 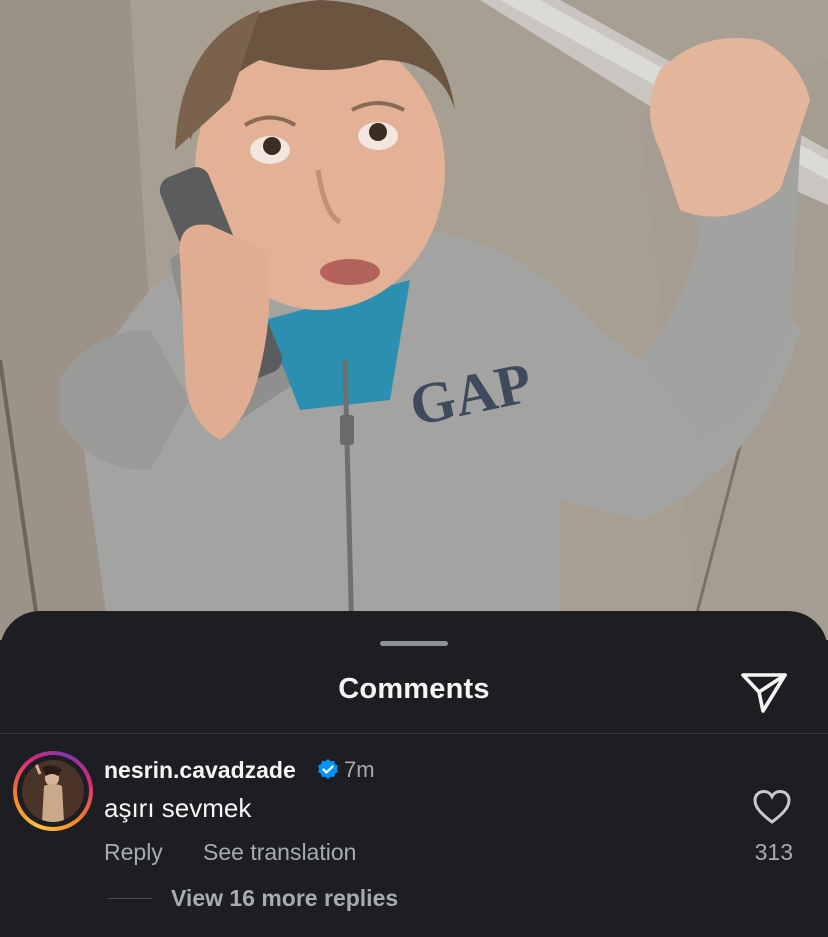 What do you see at coordinates (764, 691) in the screenshot?
I see `send-icon` at bounding box center [764, 691].